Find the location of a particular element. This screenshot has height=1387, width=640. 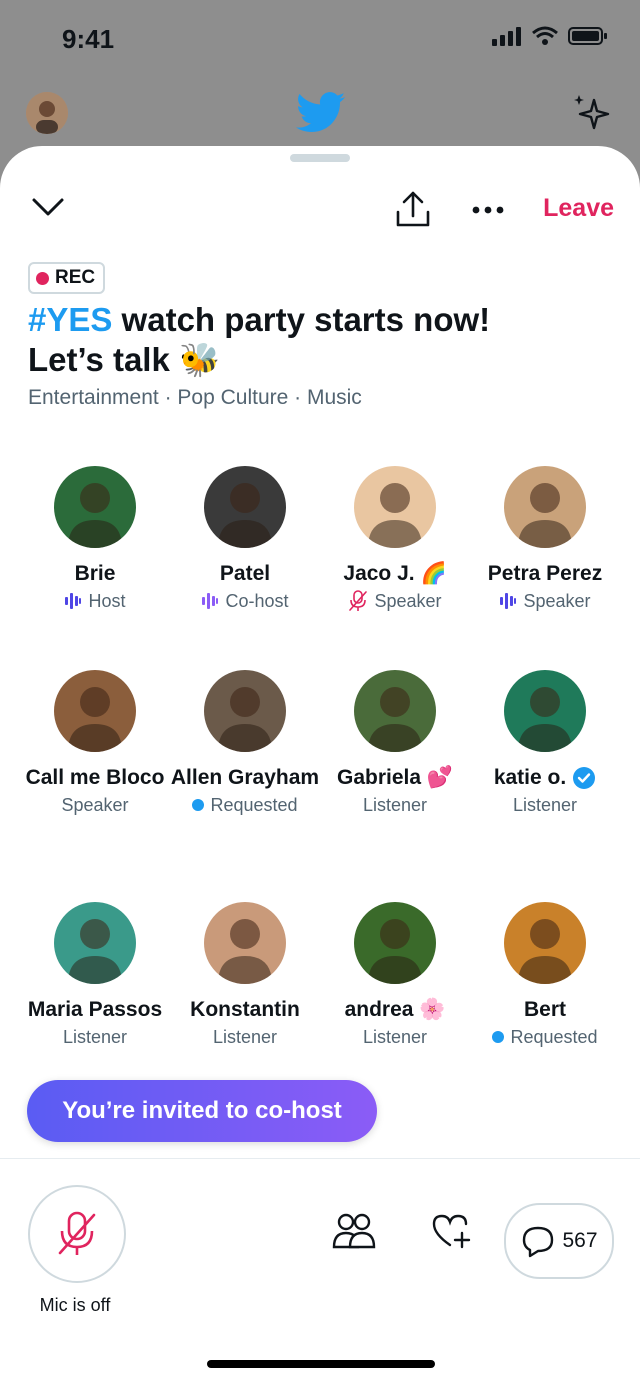

participant: Allen Grayham Requested is located at coordinates (245, 744).